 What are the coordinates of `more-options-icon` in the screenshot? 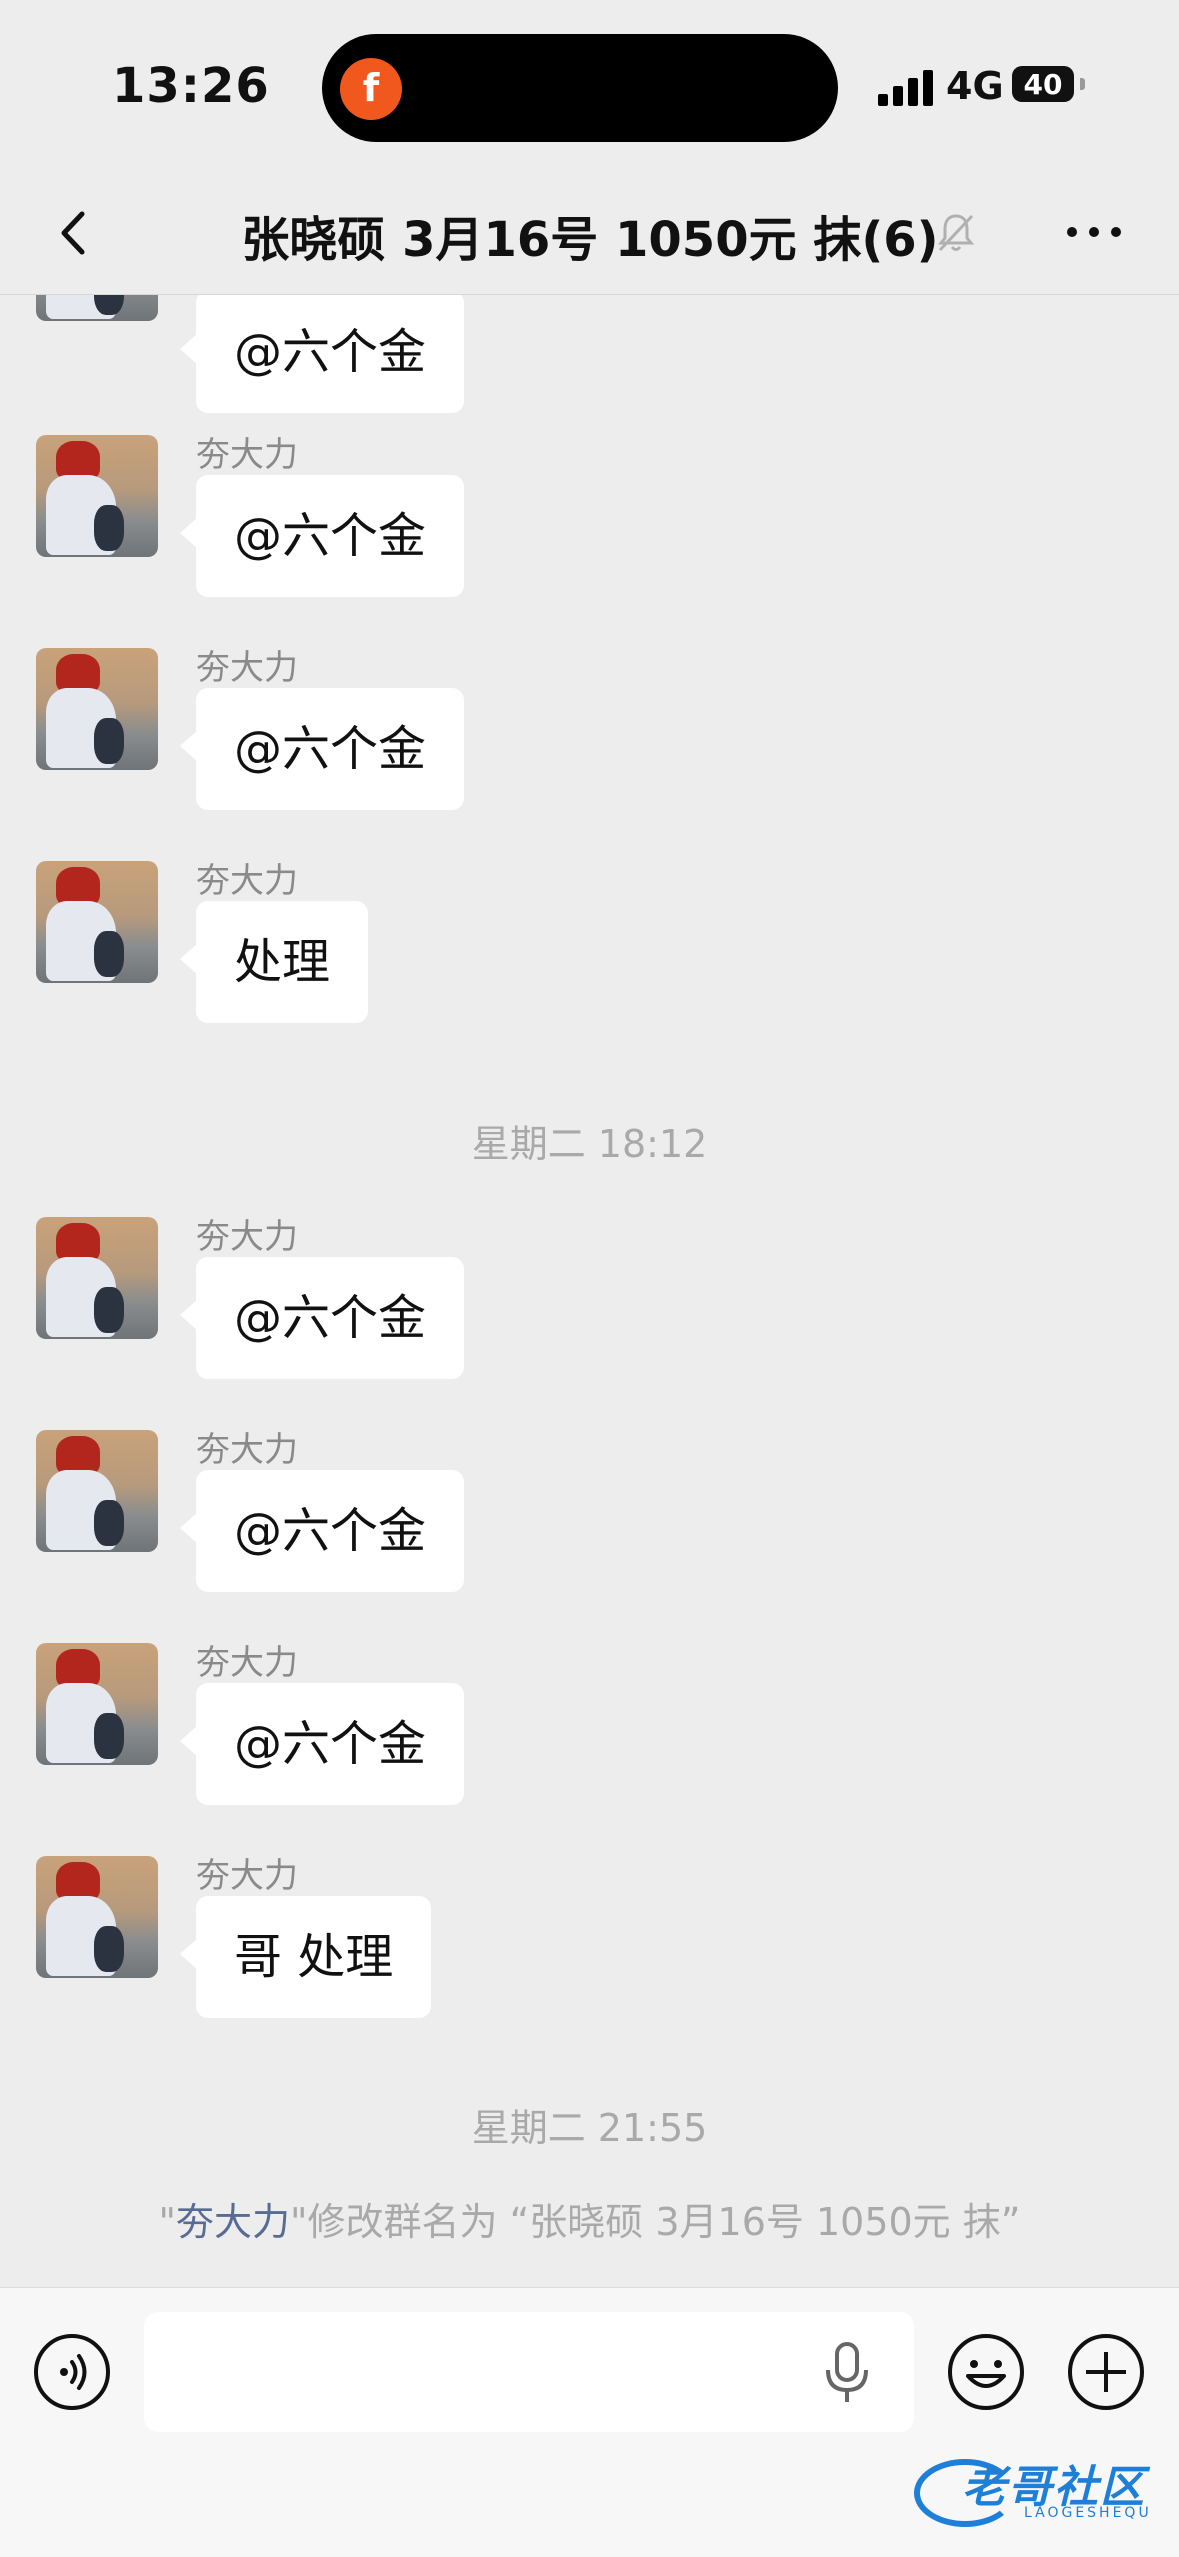 It's located at (1094, 232).